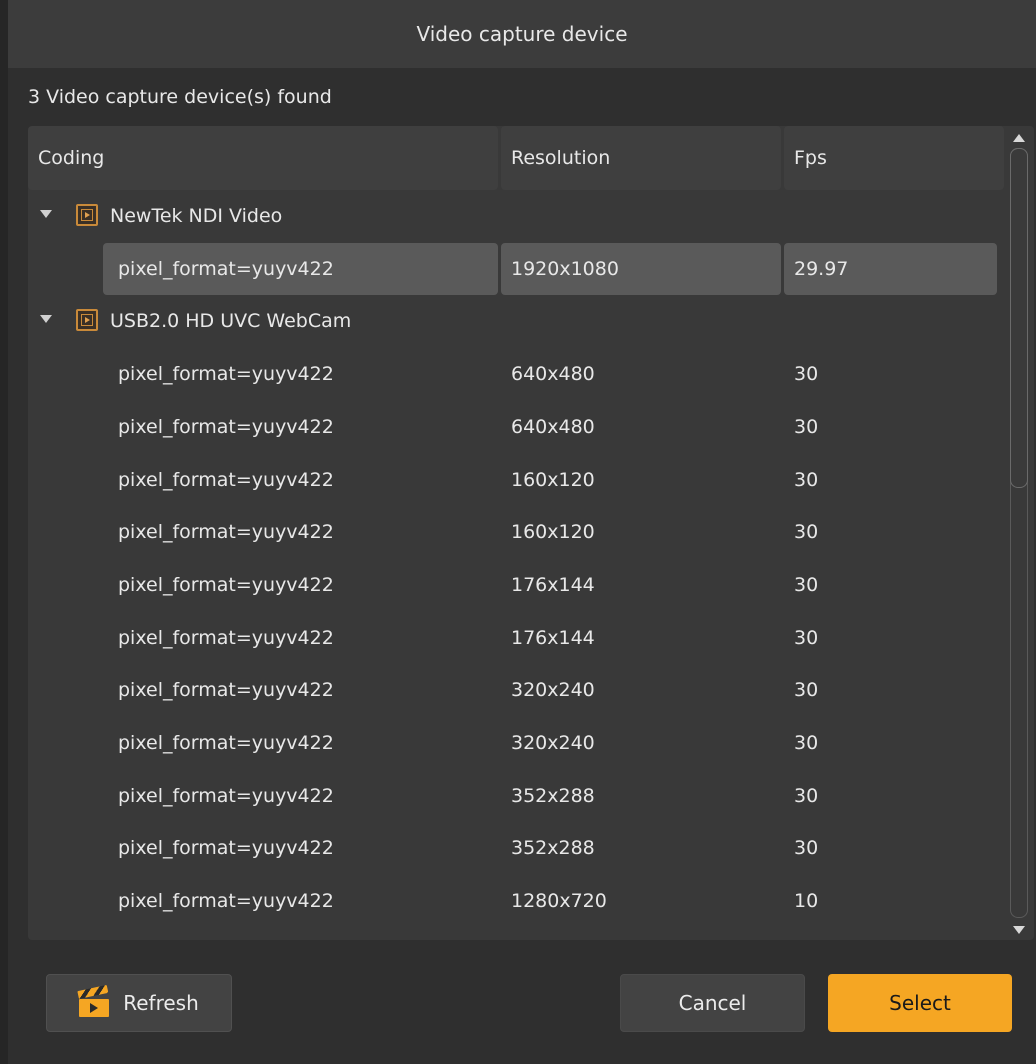 The height and width of the screenshot is (1064, 1036). What do you see at coordinates (1019, 138) in the screenshot?
I see `scroll-up-arrow-icon` at bounding box center [1019, 138].